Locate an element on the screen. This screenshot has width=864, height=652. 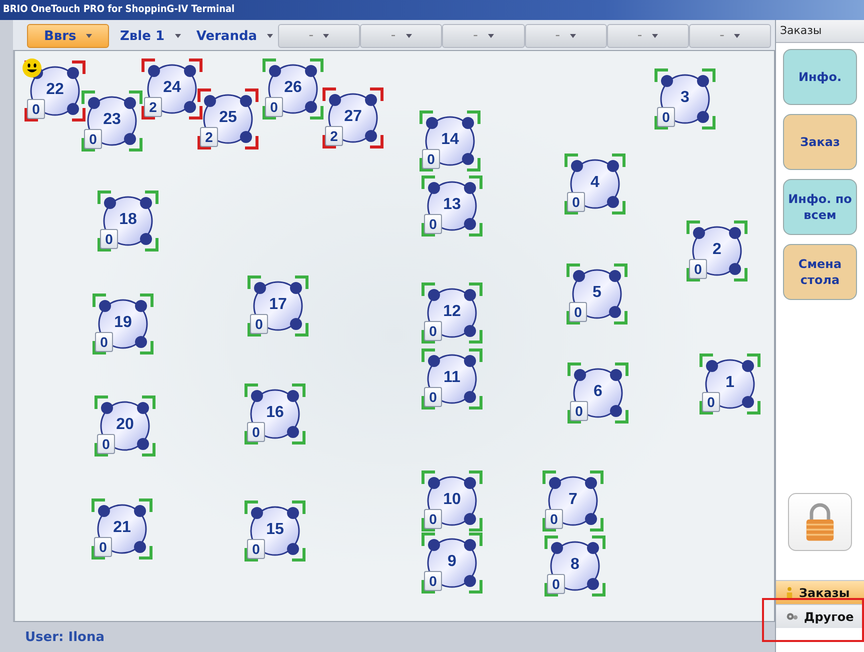
table-button: 23 0 is located at coordinates (112, 121).